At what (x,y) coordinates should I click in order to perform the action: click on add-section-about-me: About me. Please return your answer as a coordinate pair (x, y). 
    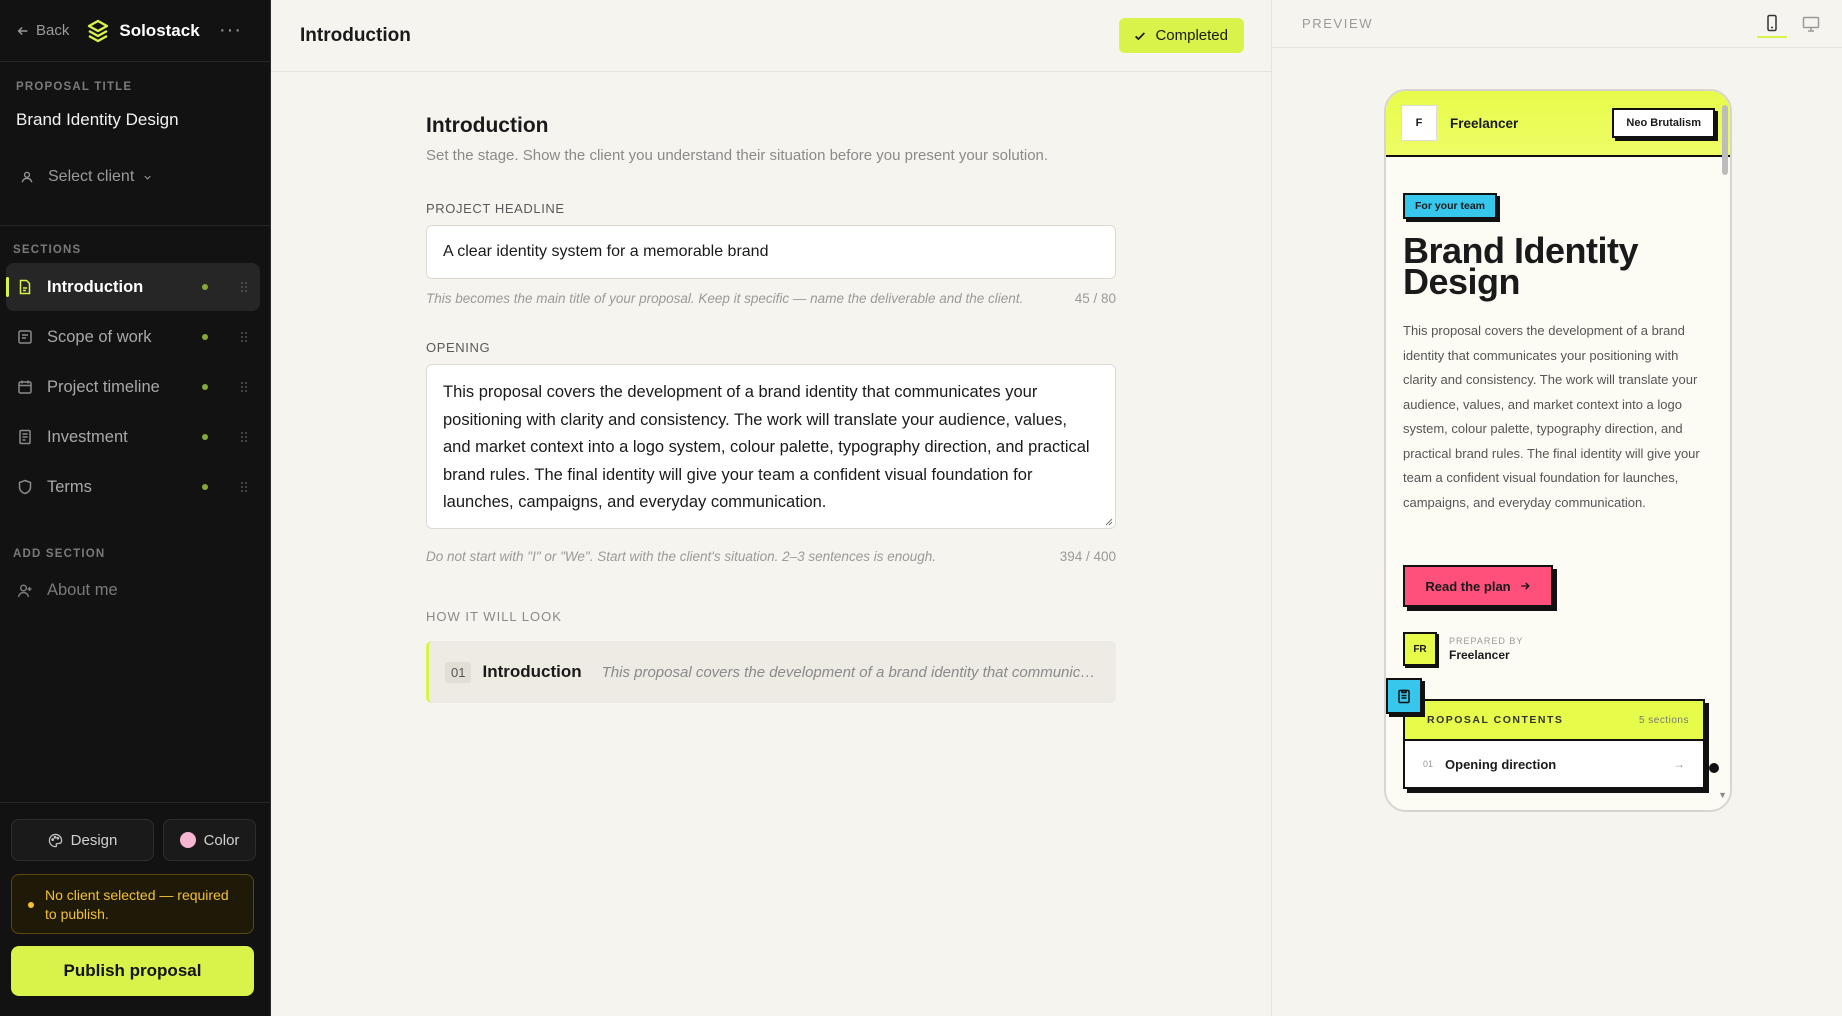
    Looking at the image, I should click on (67, 590).